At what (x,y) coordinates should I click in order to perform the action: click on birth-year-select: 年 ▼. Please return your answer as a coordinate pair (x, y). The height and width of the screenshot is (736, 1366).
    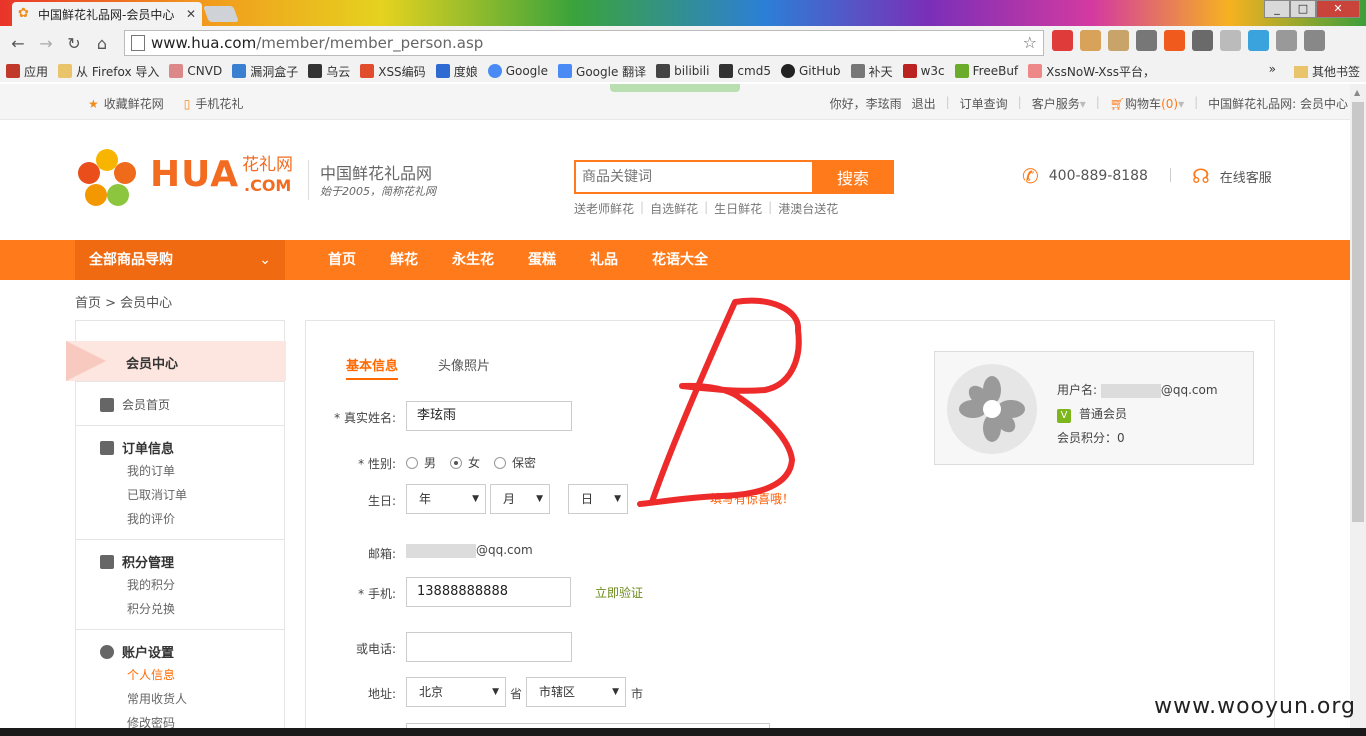
    Looking at the image, I should click on (446, 499).